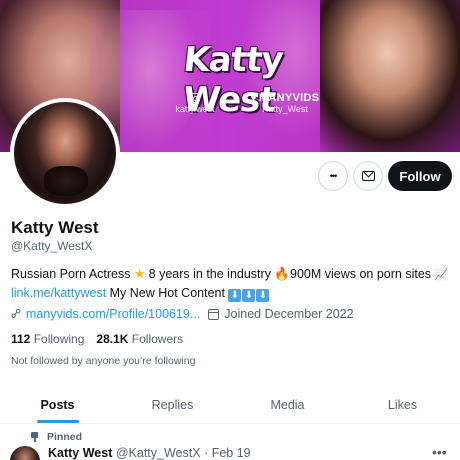  What do you see at coordinates (52, 246) in the screenshot?
I see `profile-handle: @Katty_WestX` at bounding box center [52, 246].